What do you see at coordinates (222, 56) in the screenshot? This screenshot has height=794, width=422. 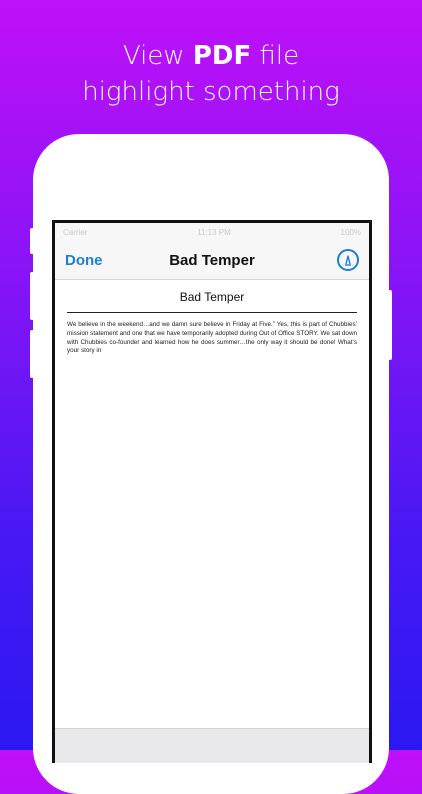 I see `headline-bold: PDF` at bounding box center [222, 56].